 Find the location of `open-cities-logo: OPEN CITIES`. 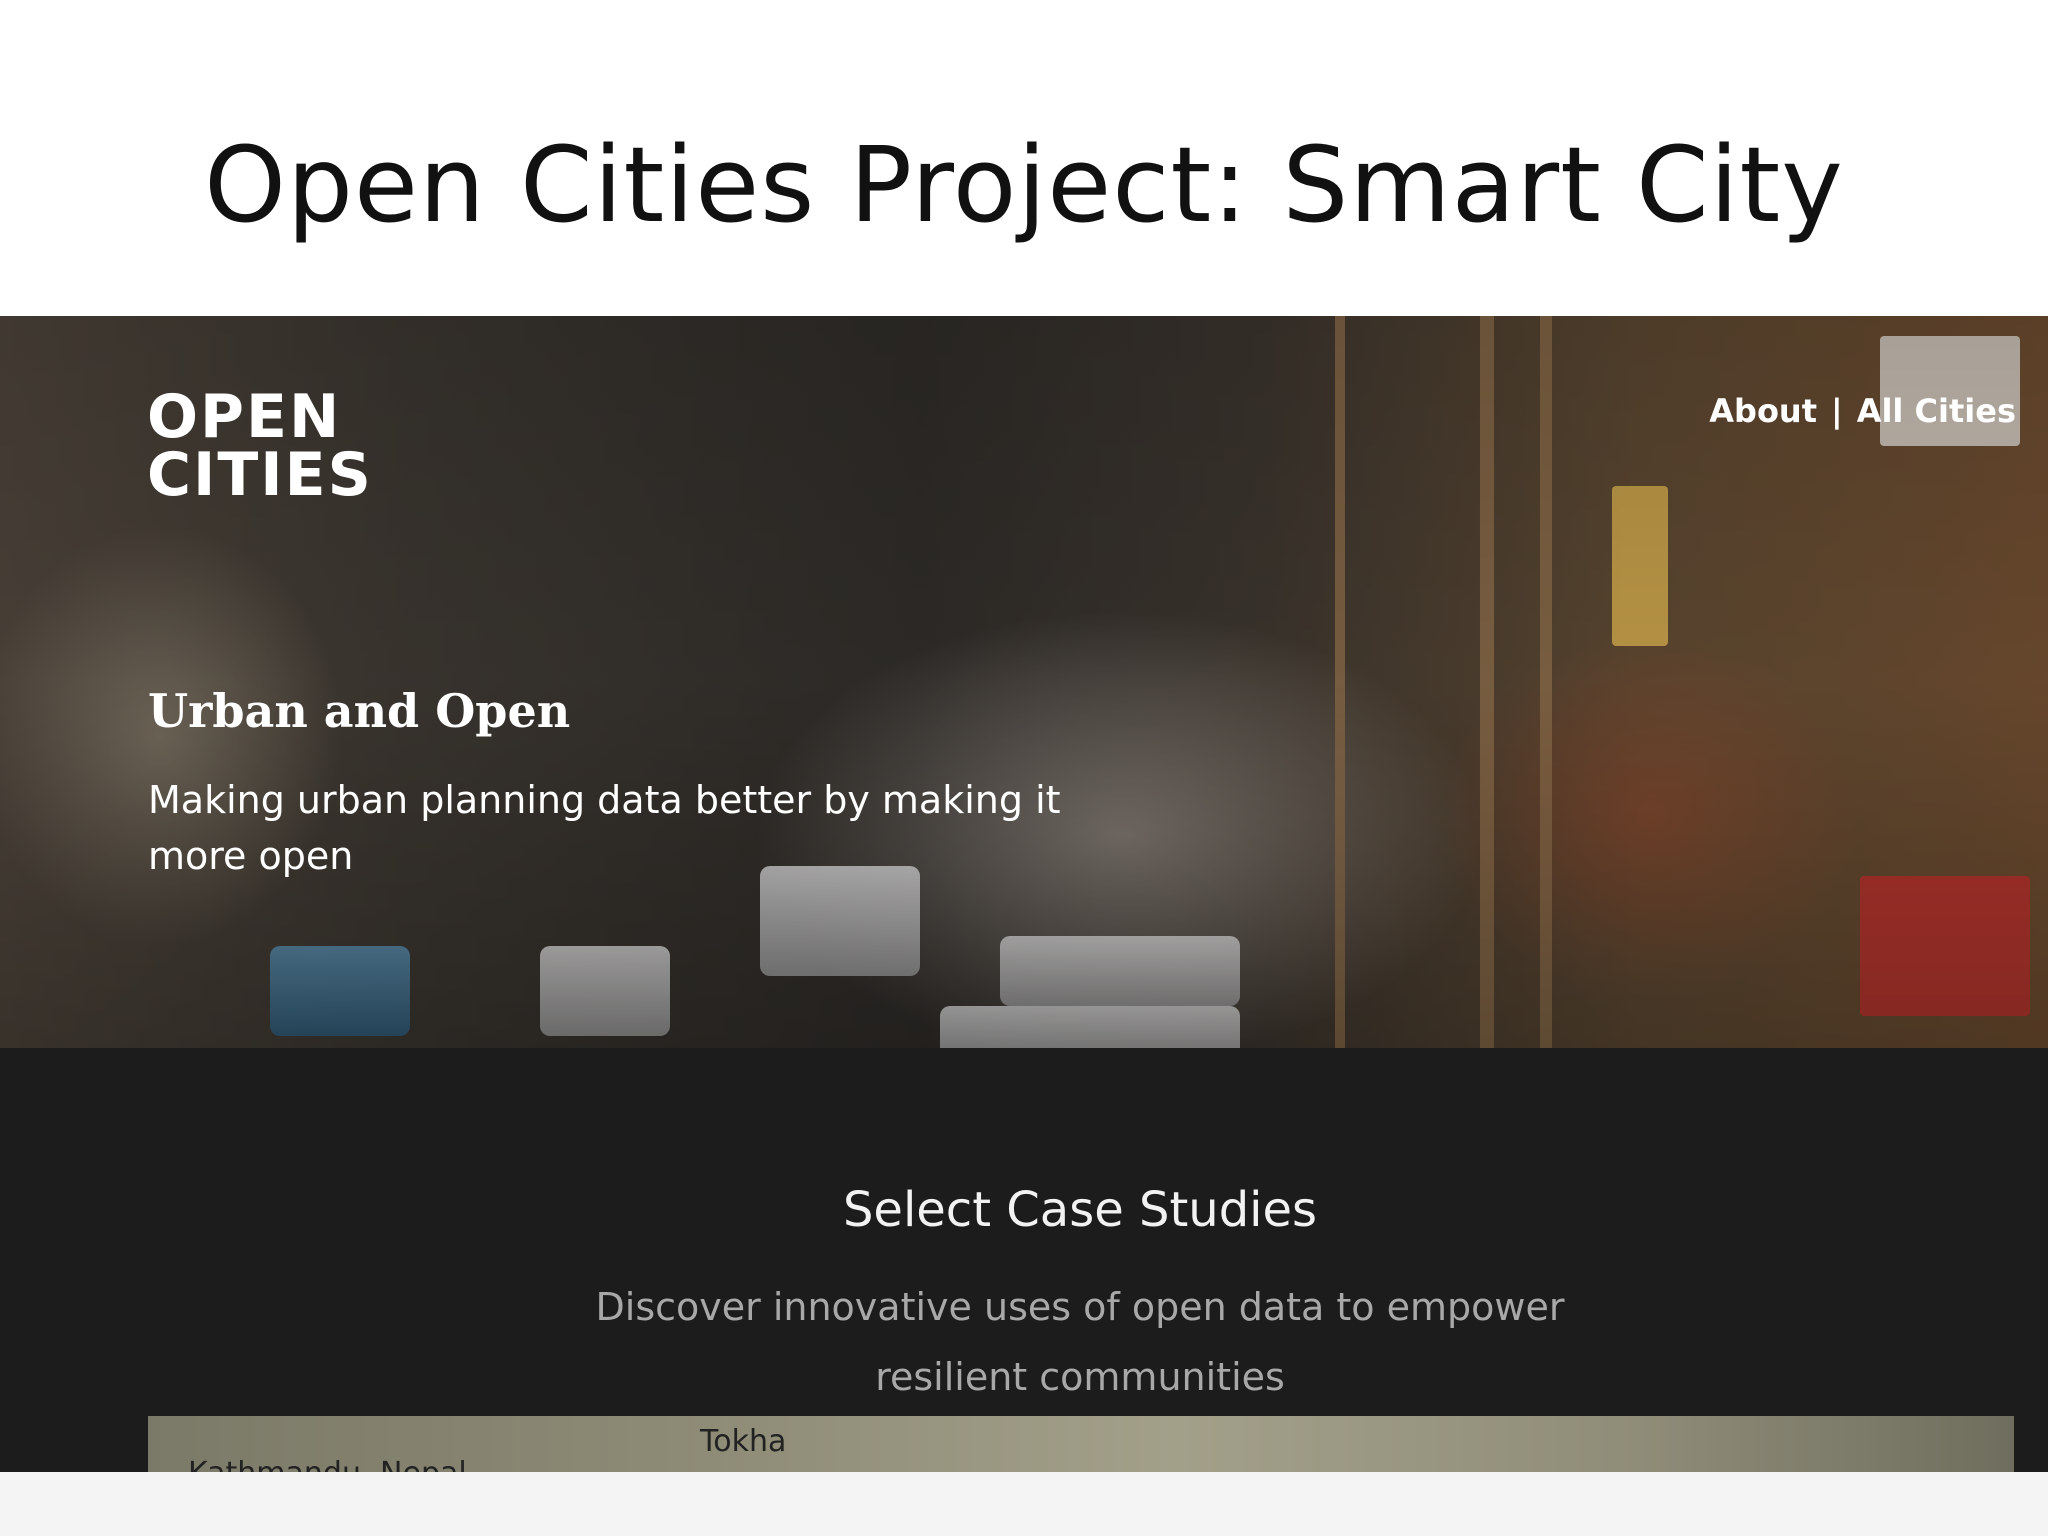

open-cities-logo: OPEN CITIES is located at coordinates (260, 446).